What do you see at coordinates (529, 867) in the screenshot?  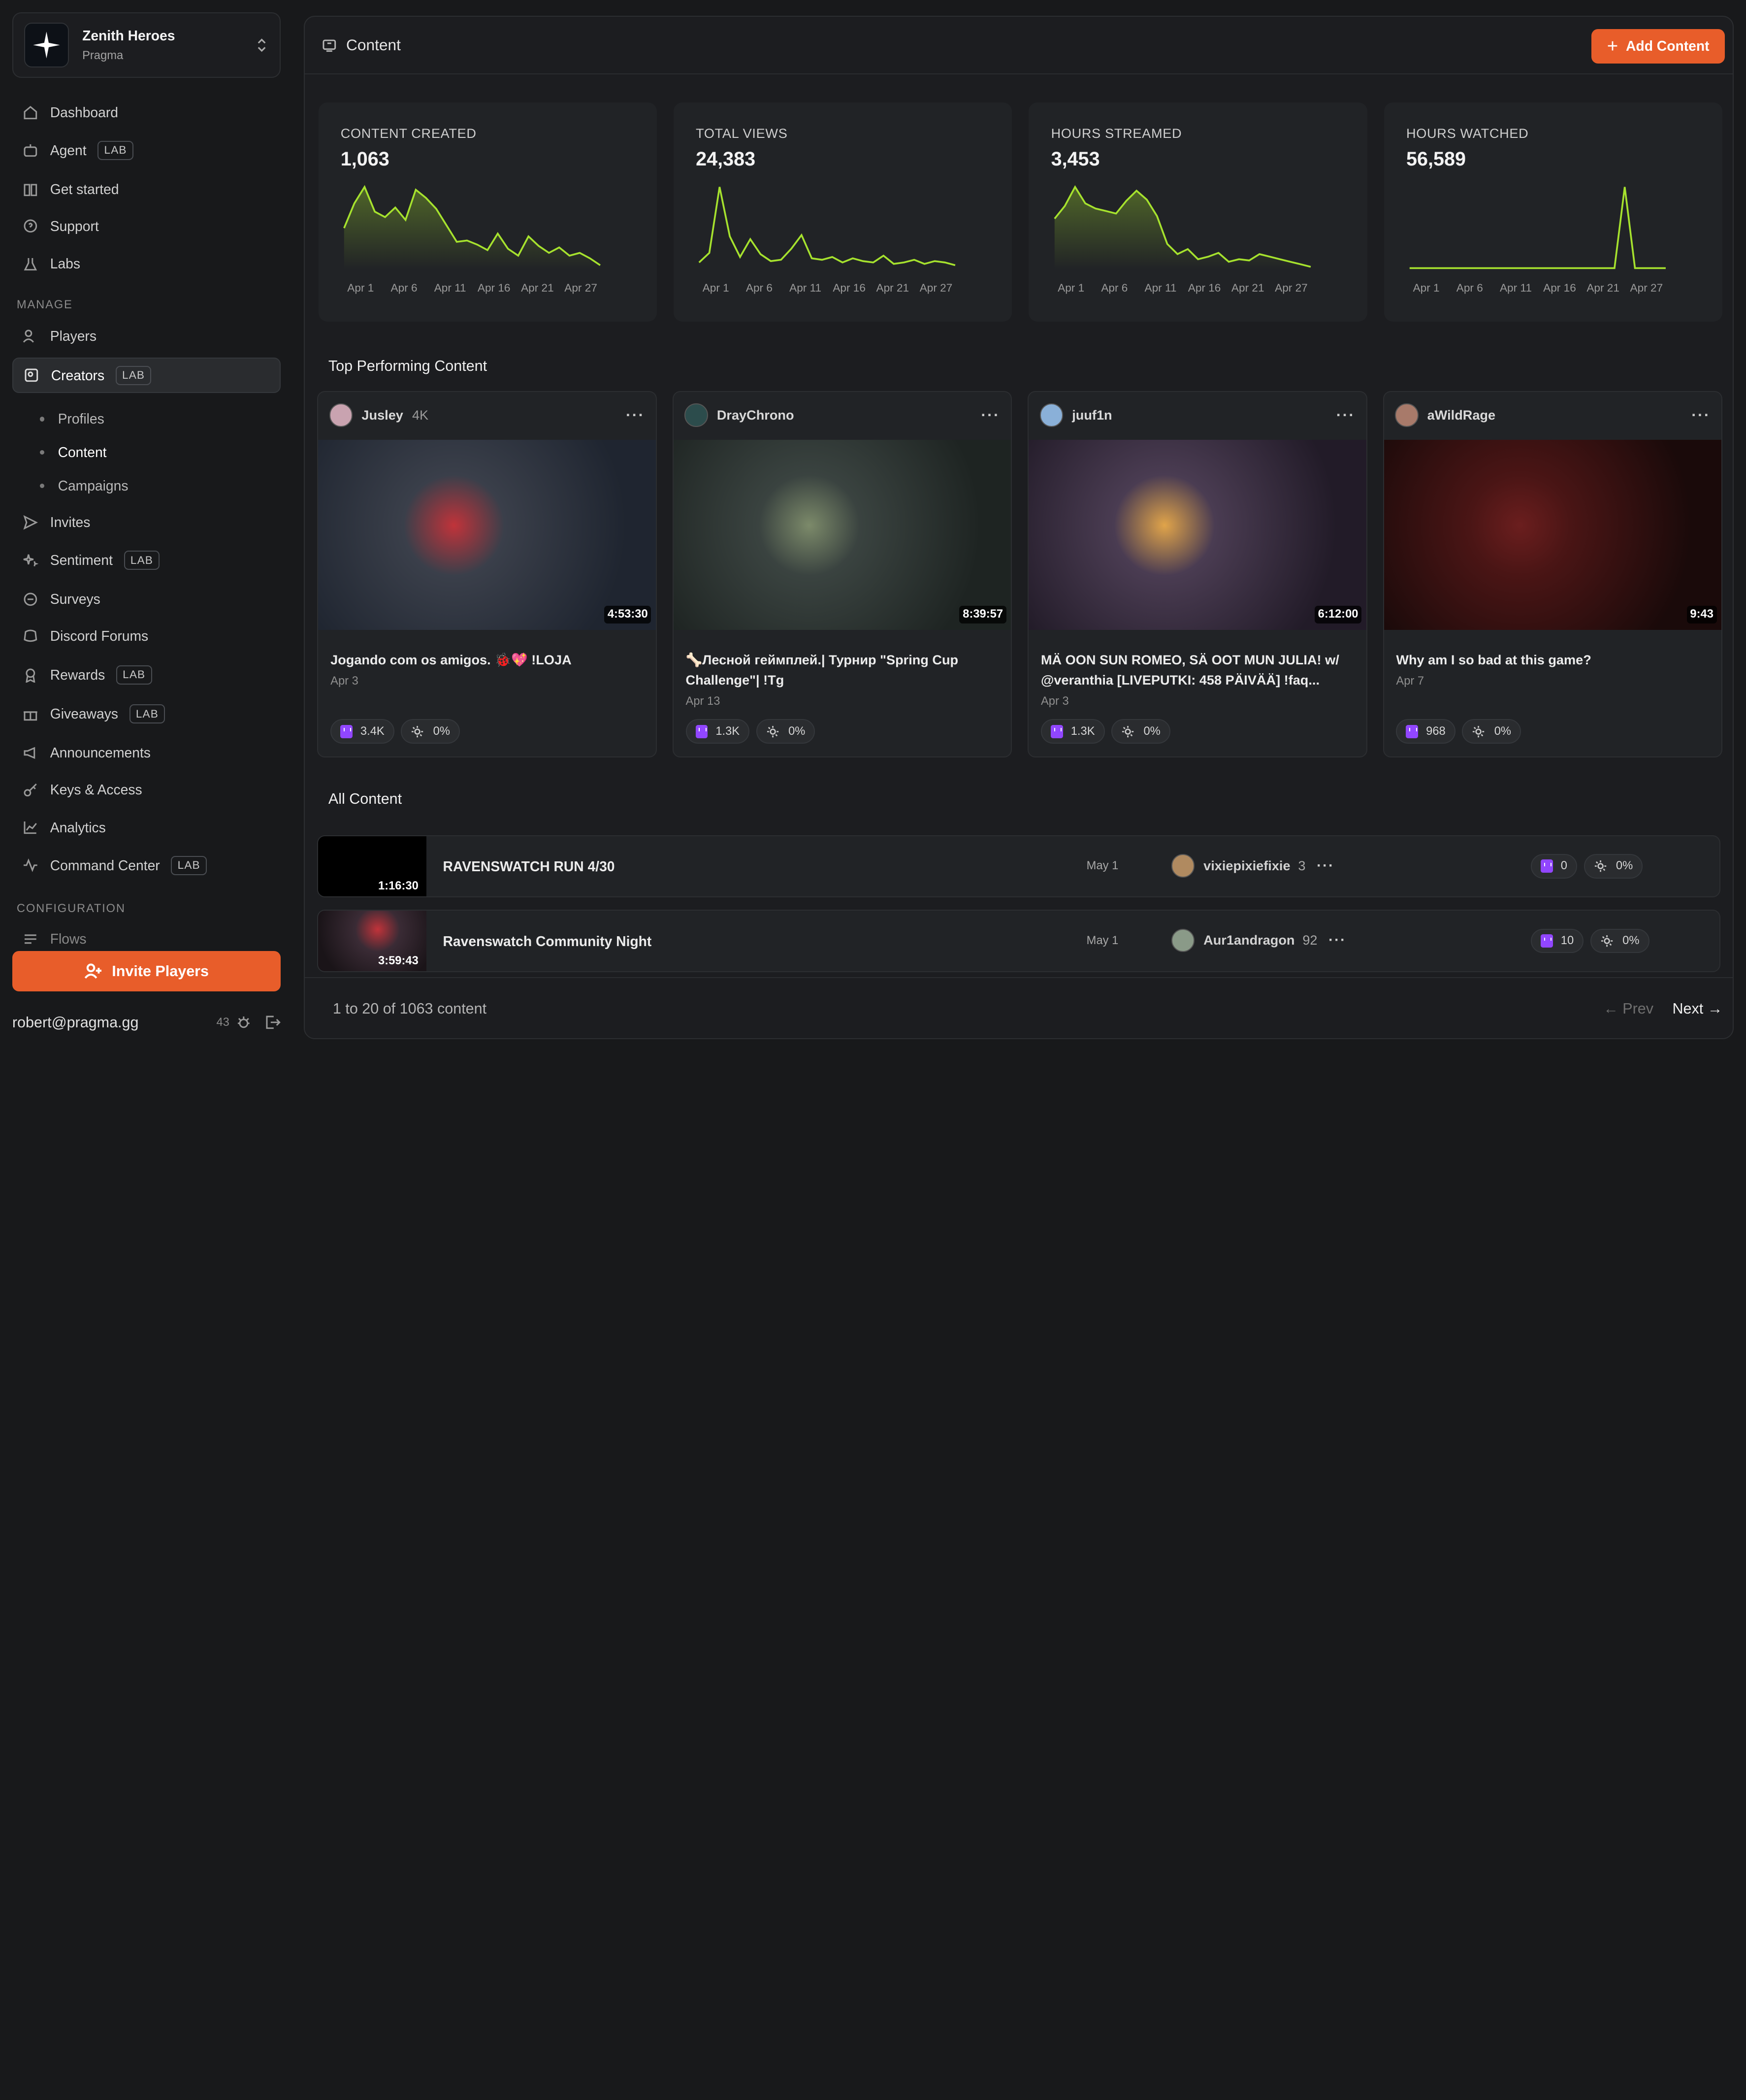 I see `row-title: RAVENSWATCH RUN 4/30` at bounding box center [529, 867].